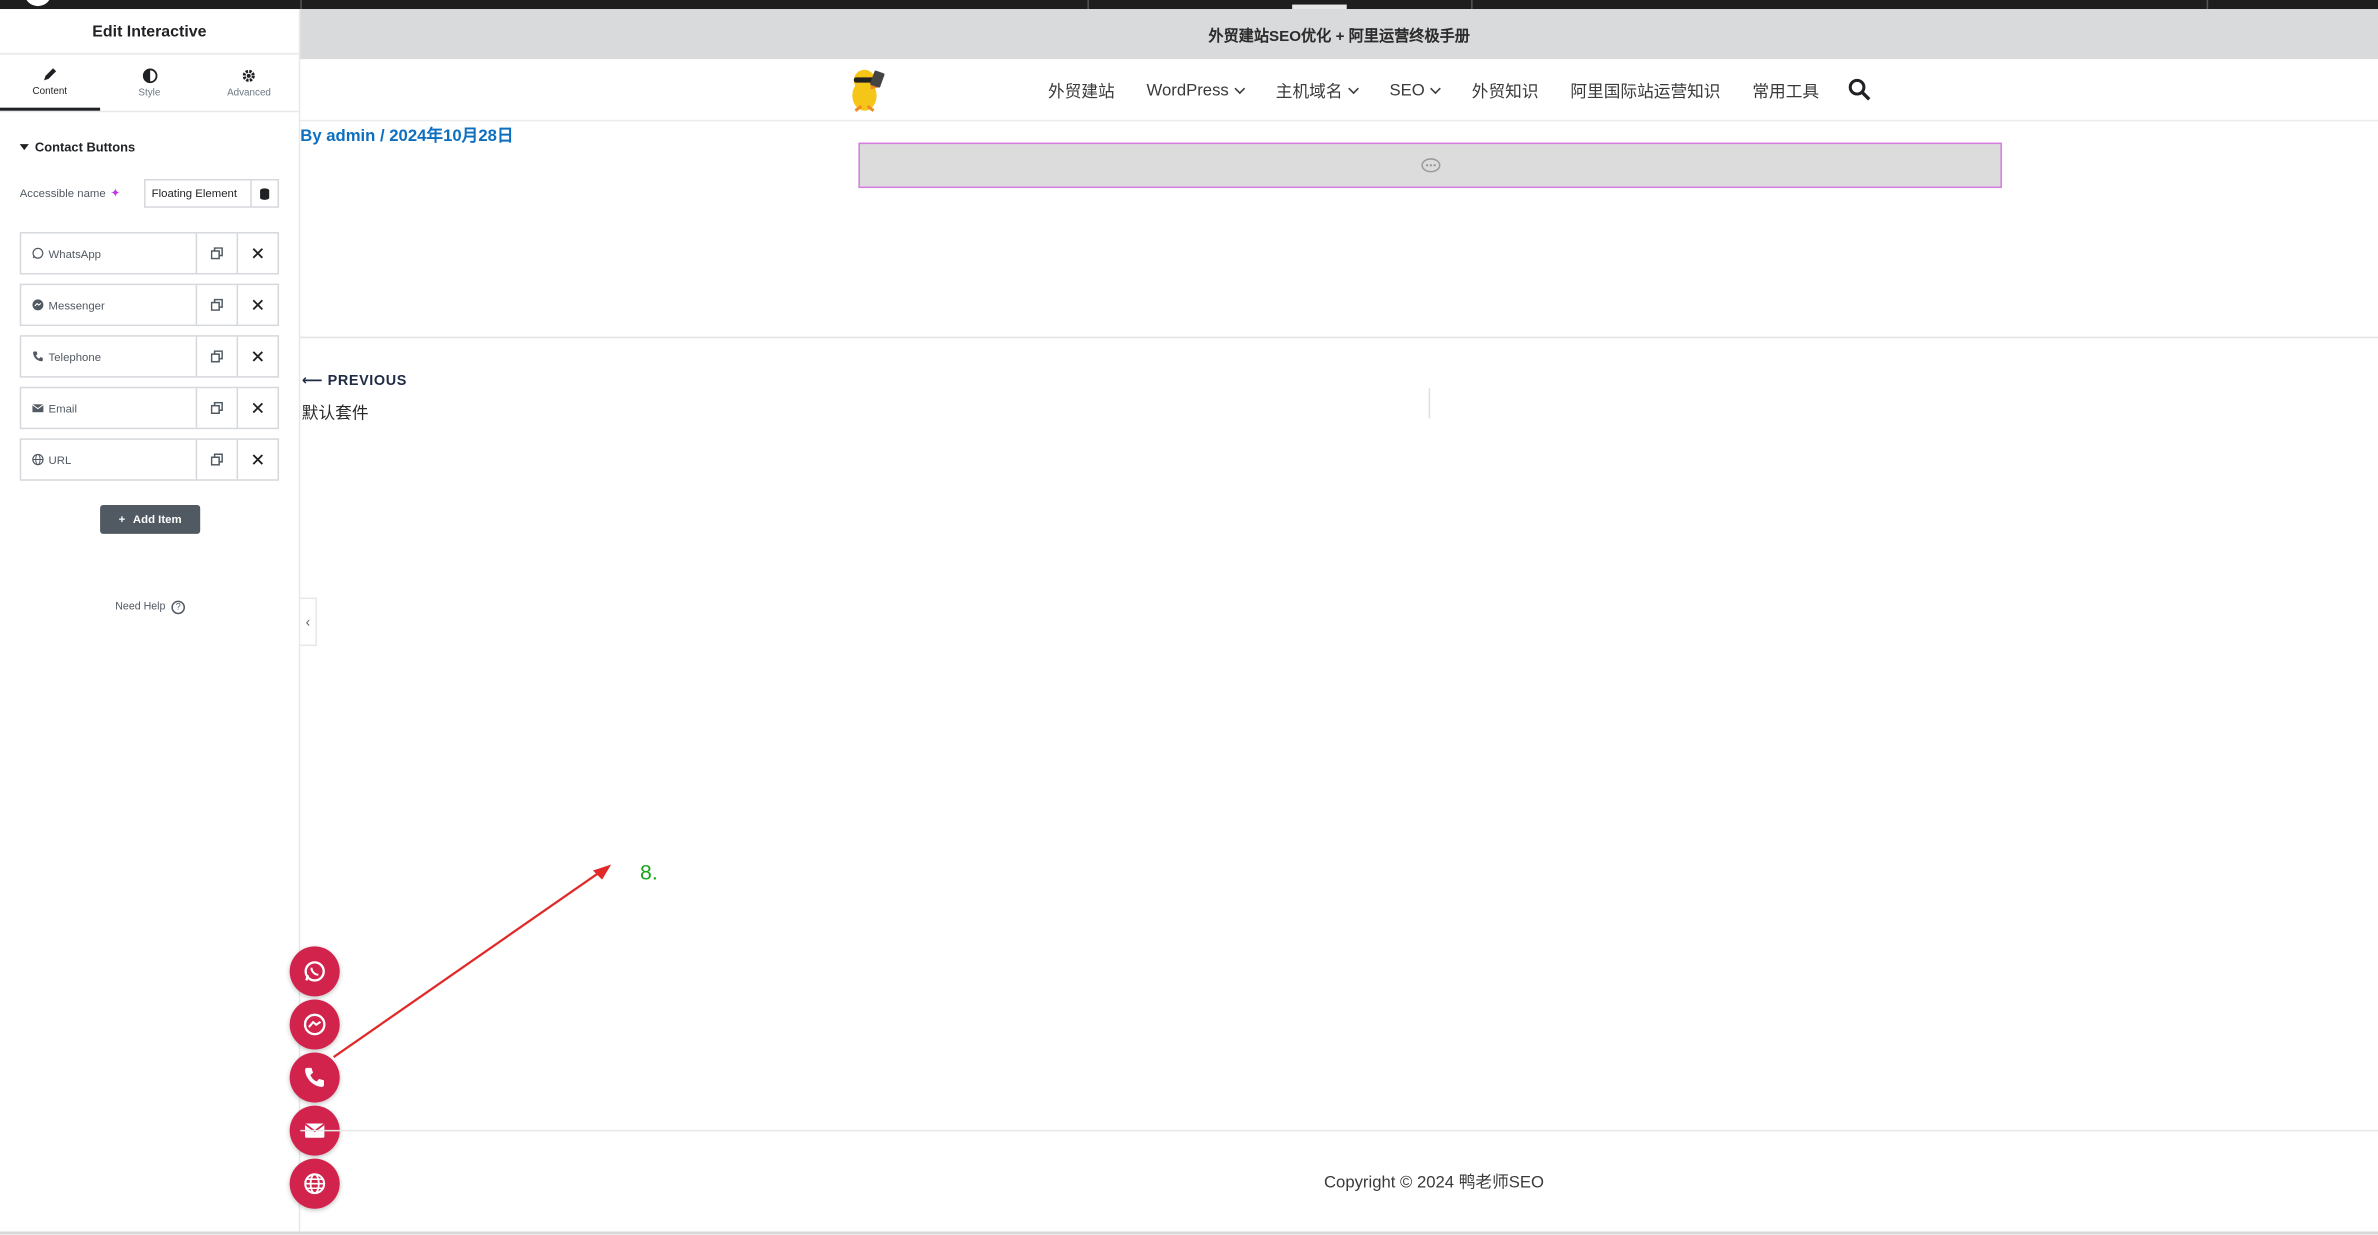 This screenshot has height=1235, width=2378. What do you see at coordinates (308, 622) in the screenshot?
I see `collapse-panel-button: ‹` at bounding box center [308, 622].